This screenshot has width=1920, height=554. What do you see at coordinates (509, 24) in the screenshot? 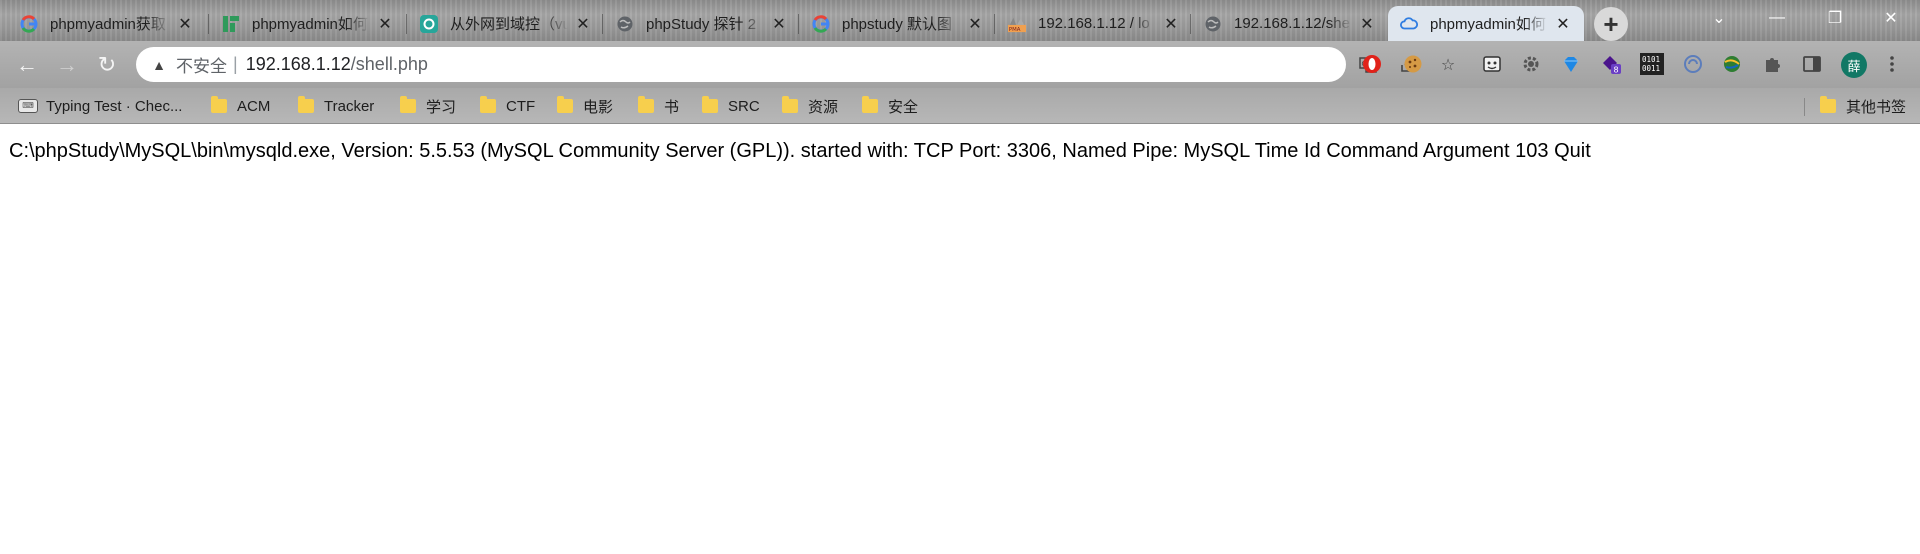
I see `tab-title: 从外网到域控（vu` at bounding box center [509, 24].